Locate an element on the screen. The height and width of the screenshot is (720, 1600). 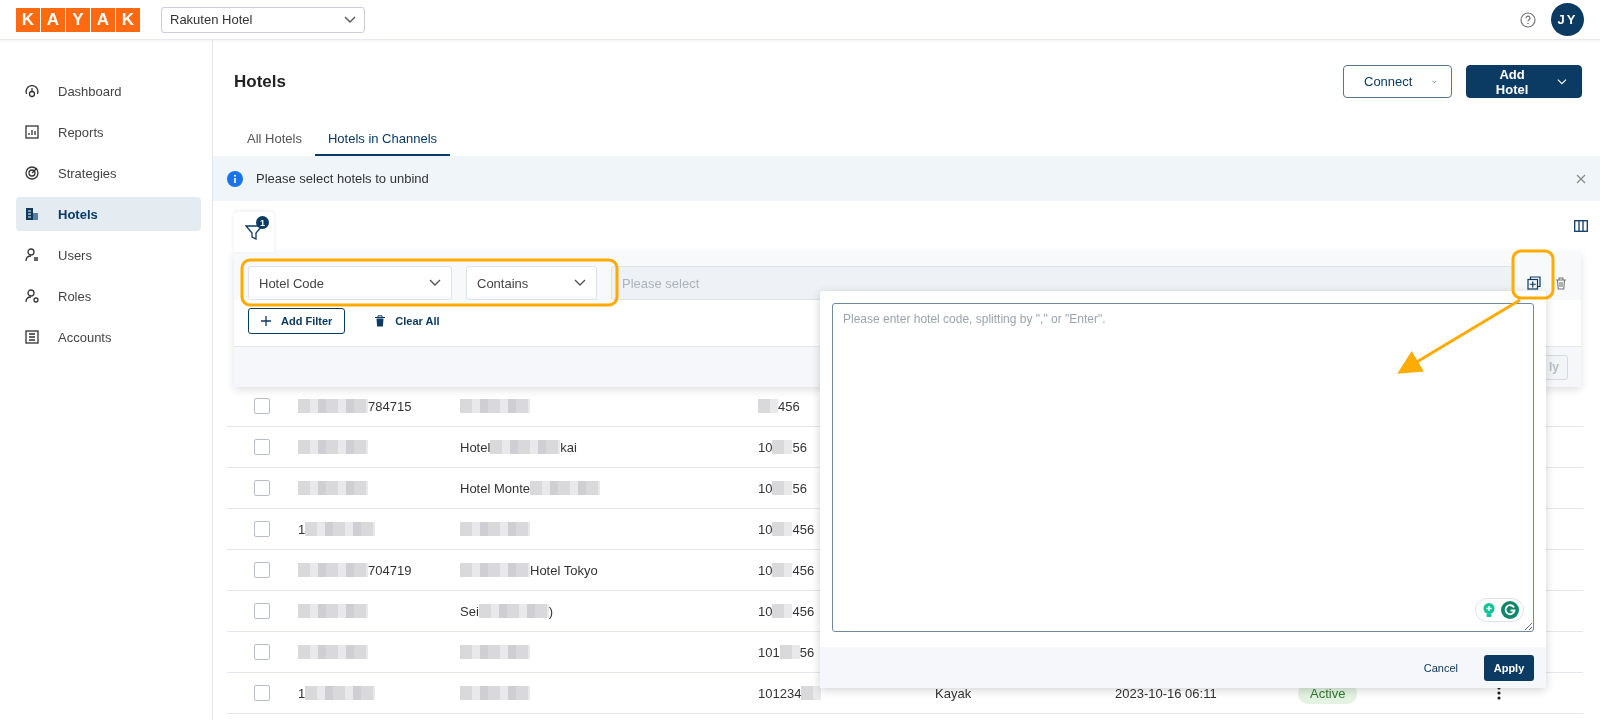
sidebar-item: Accounts is located at coordinates (108, 337).